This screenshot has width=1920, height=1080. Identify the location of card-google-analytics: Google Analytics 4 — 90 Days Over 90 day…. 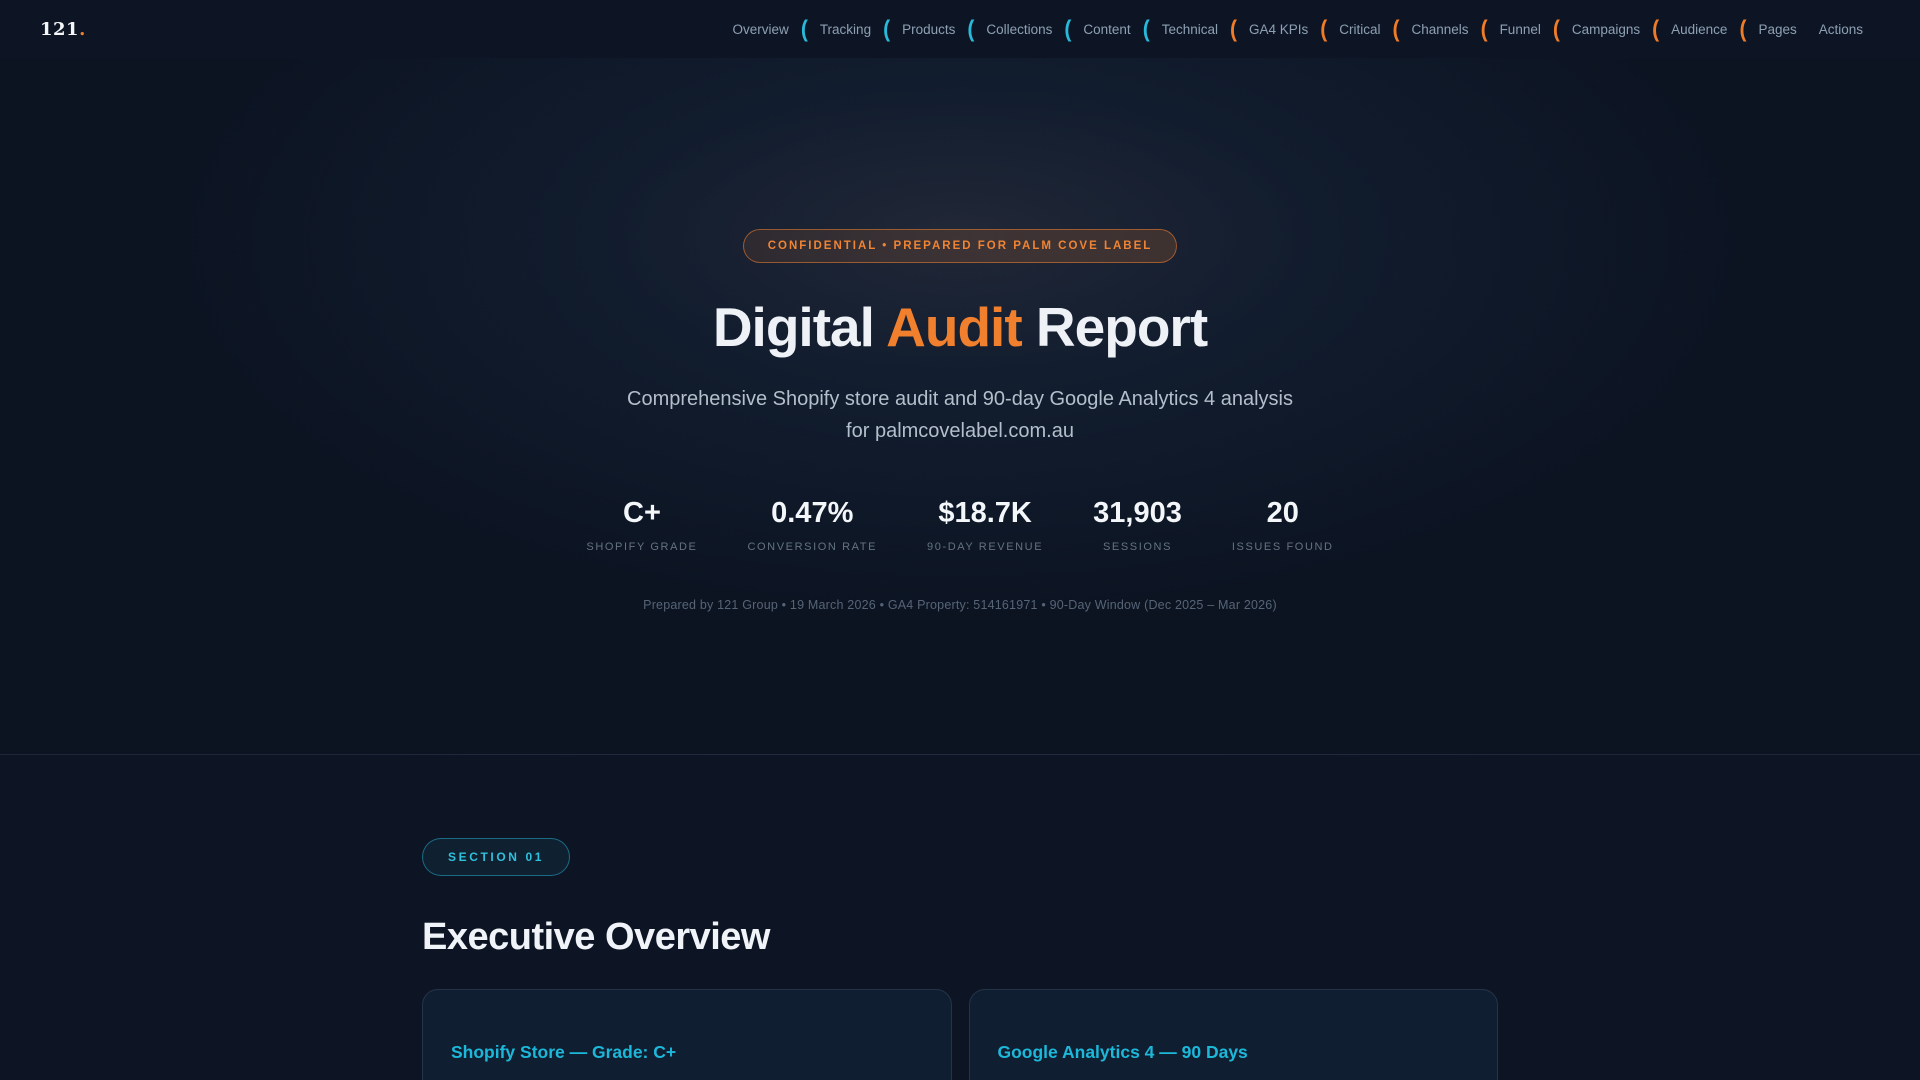
(1233, 1034).